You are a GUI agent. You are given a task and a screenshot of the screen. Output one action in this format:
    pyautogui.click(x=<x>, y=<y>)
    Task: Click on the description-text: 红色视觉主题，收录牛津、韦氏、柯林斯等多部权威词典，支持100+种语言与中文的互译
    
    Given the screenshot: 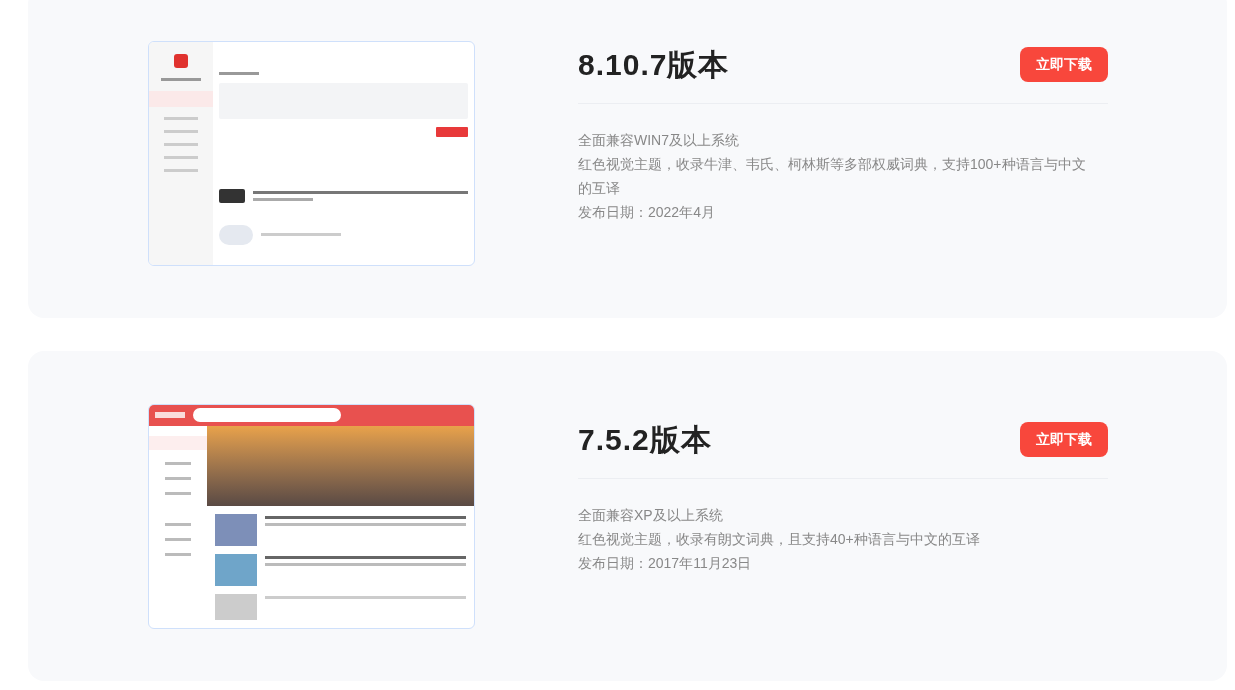 What is the action you would take?
    pyautogui.click(x=832, y=176)
    